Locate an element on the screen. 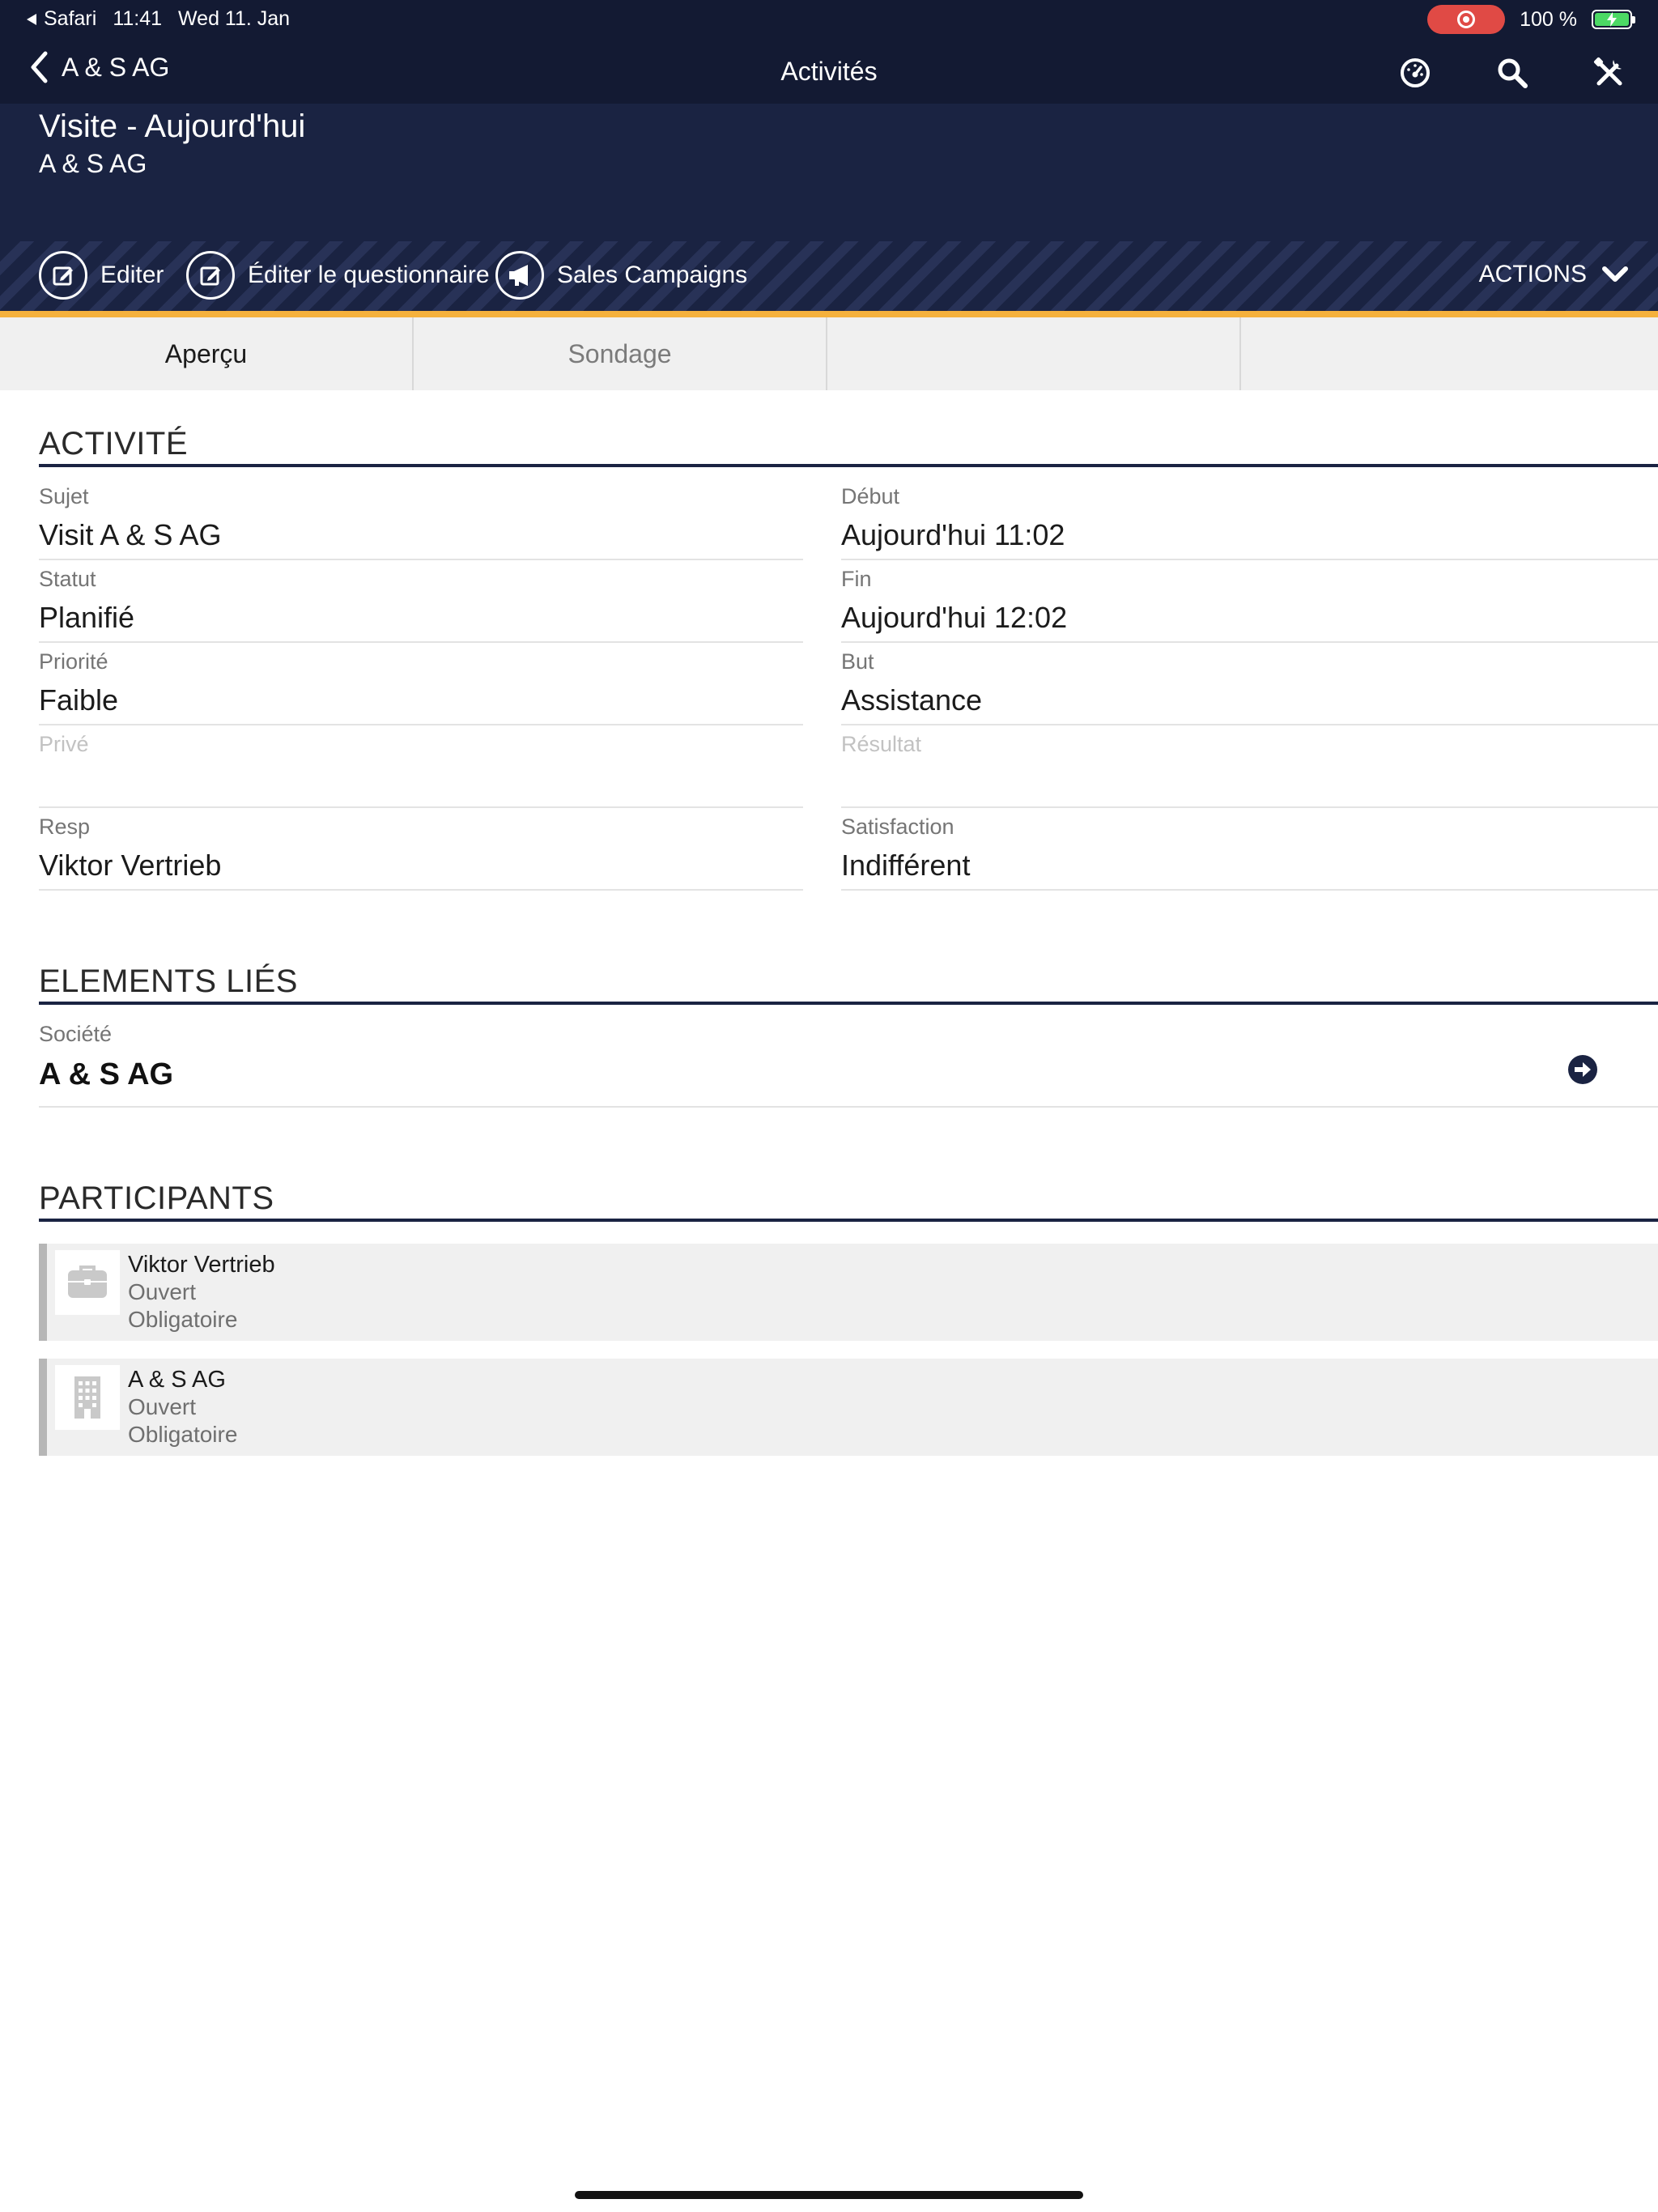 Image resolution: width=1658 pixels, height=2212 pixels. field-value: Aujourd'hui 11:02 is located at coordinates (953, 535).